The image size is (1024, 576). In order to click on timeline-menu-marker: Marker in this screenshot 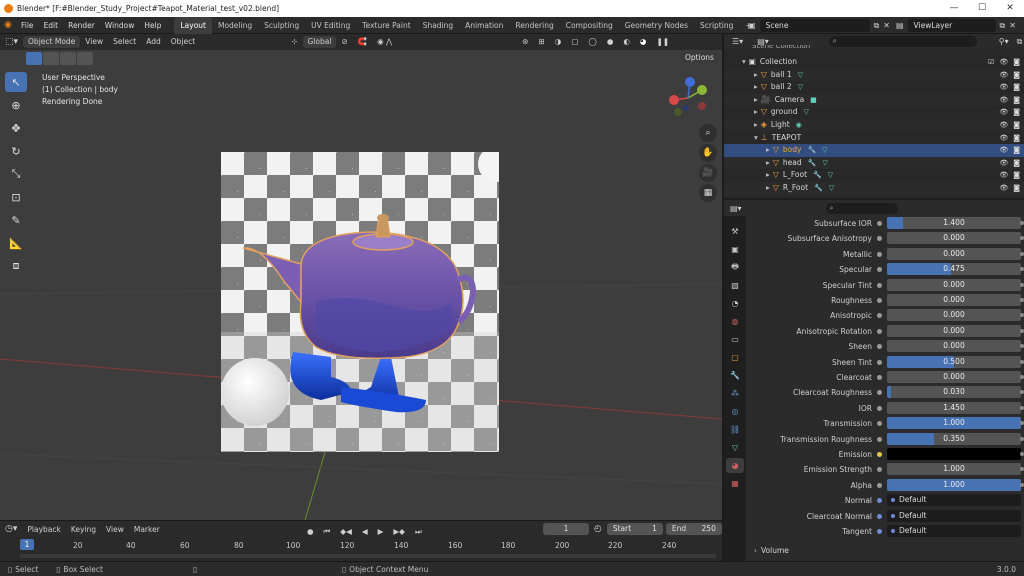, I will do `click(147, 529)`.